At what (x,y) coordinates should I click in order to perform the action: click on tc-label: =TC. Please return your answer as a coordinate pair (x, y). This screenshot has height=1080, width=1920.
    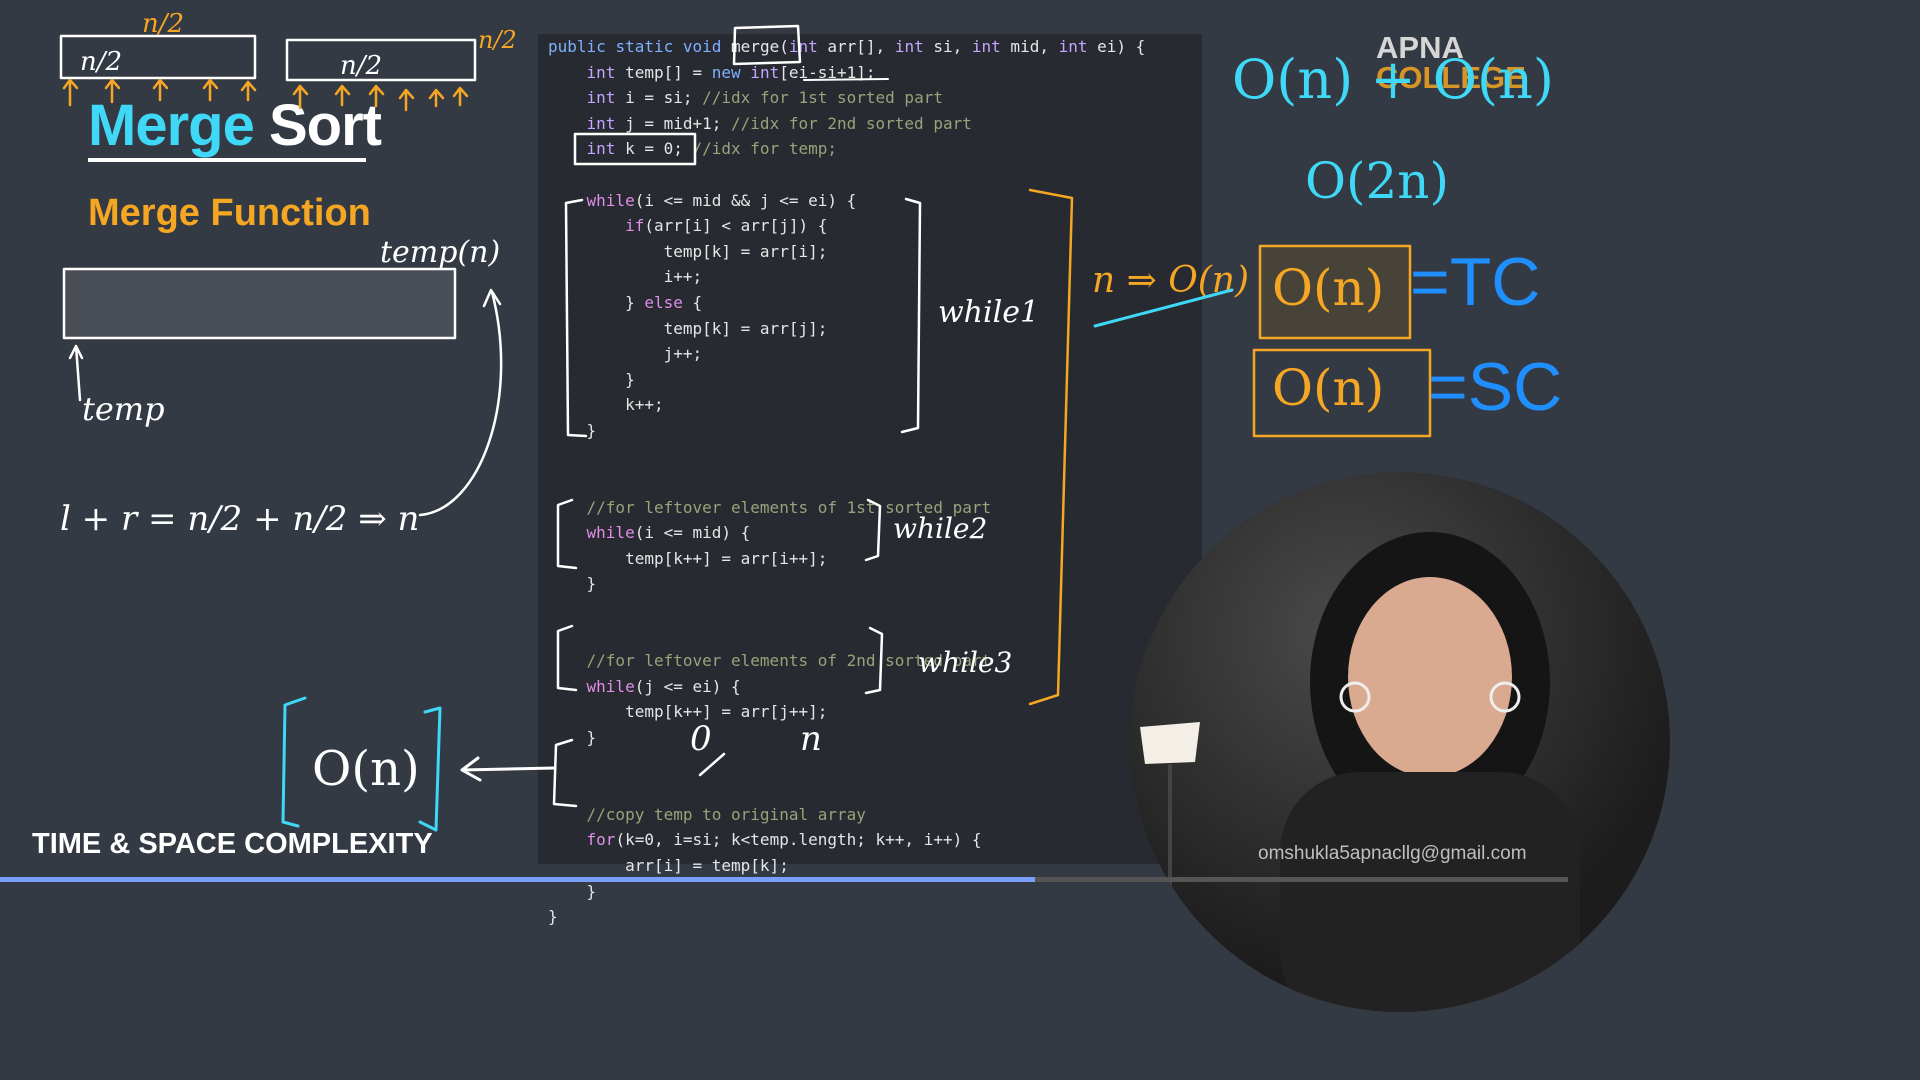
    Looking at the image, I should click on (1475, 282).